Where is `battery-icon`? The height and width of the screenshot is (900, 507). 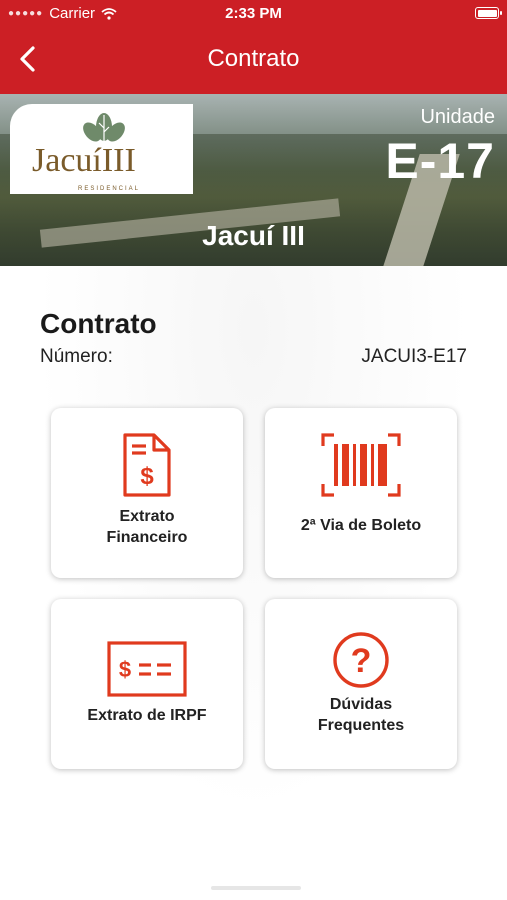
battery-icon is located at coordinates (488, 13).